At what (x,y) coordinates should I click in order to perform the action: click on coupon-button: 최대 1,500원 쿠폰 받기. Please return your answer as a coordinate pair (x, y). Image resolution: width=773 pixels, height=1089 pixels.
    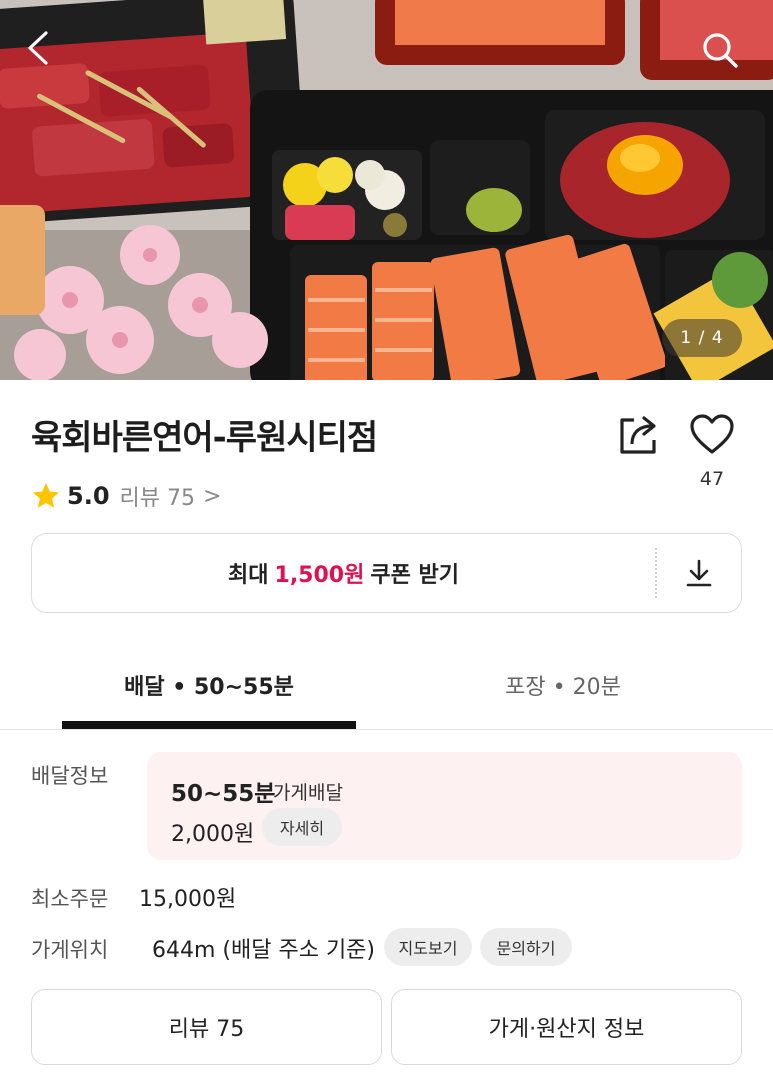
    Looking at the image, I should click on (343, 573).